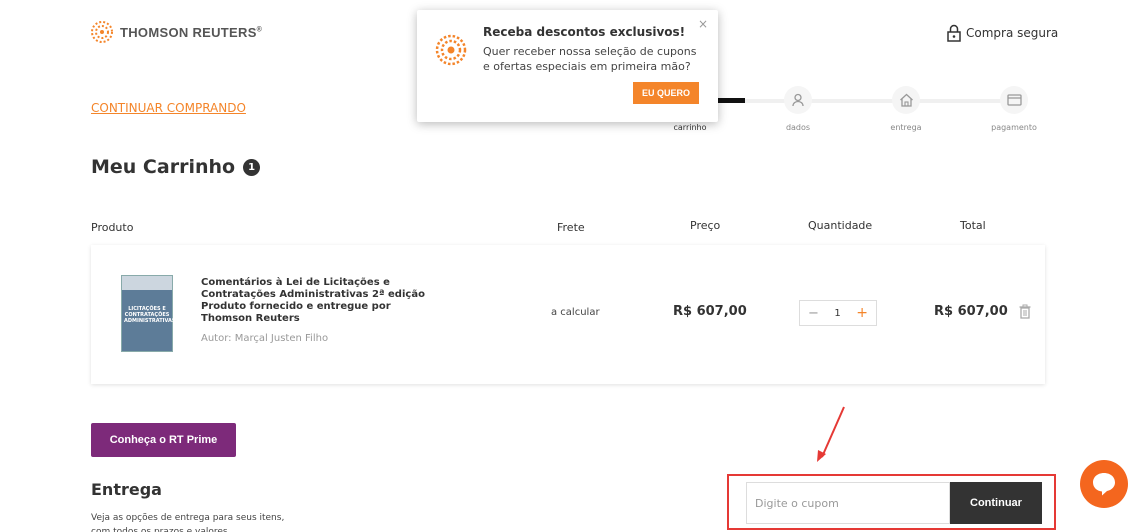 Image resolution: width=1145 pixels, height=532 pixels. Describe the element at coordinates (973, 225) in the screenshot. I see `column-header-total: Total` at that location.